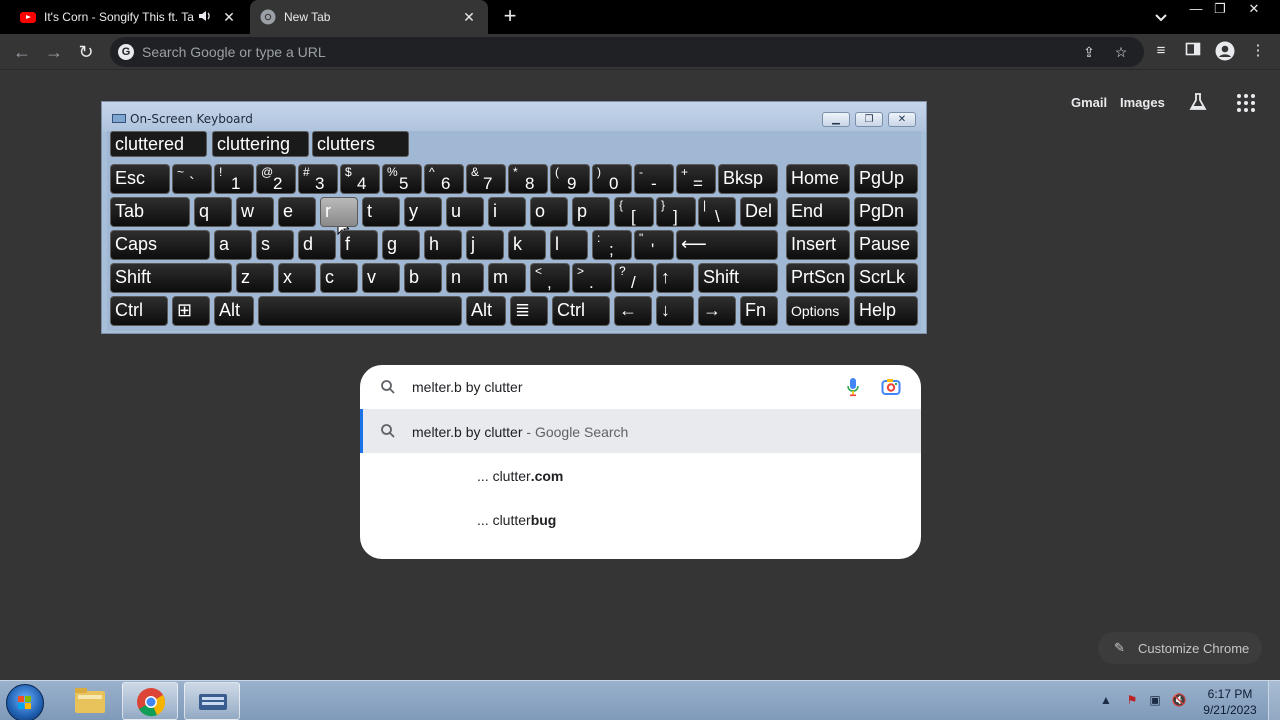 This screenshot has width=1280, height=720. What do you see at coordinates (570, 179) in the screenshot?
I see `key-9: (9` at bounding box center [570, 179].